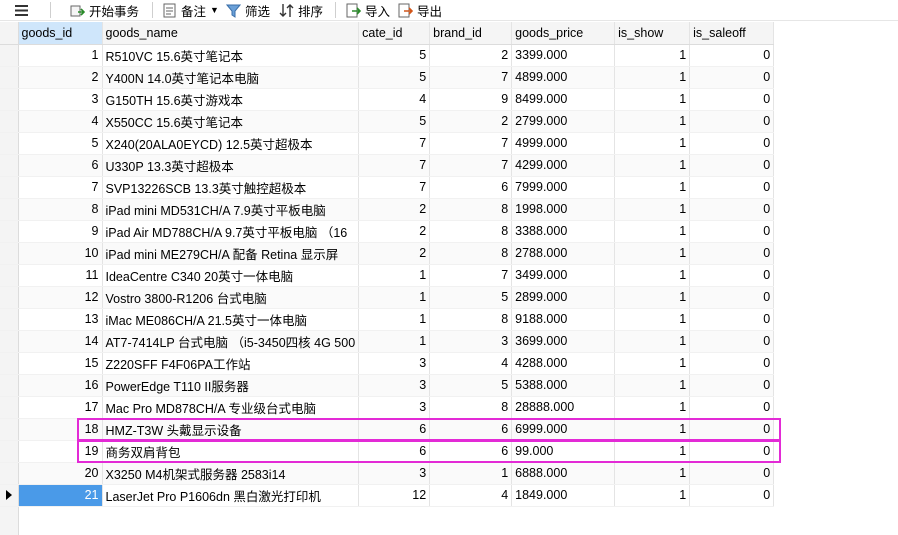 The width and height of the screenshot is (898, 535). I want to click on cell-goods-price: 3499.000, so click(563, 275).